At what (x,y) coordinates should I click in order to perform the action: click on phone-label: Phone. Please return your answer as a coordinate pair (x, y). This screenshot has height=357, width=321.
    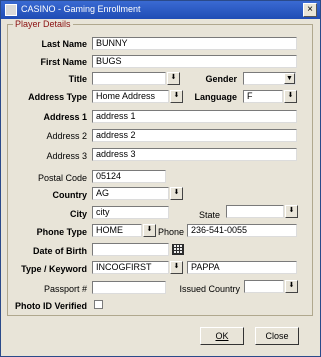
    Looking at the image, I should click on (171, 232).